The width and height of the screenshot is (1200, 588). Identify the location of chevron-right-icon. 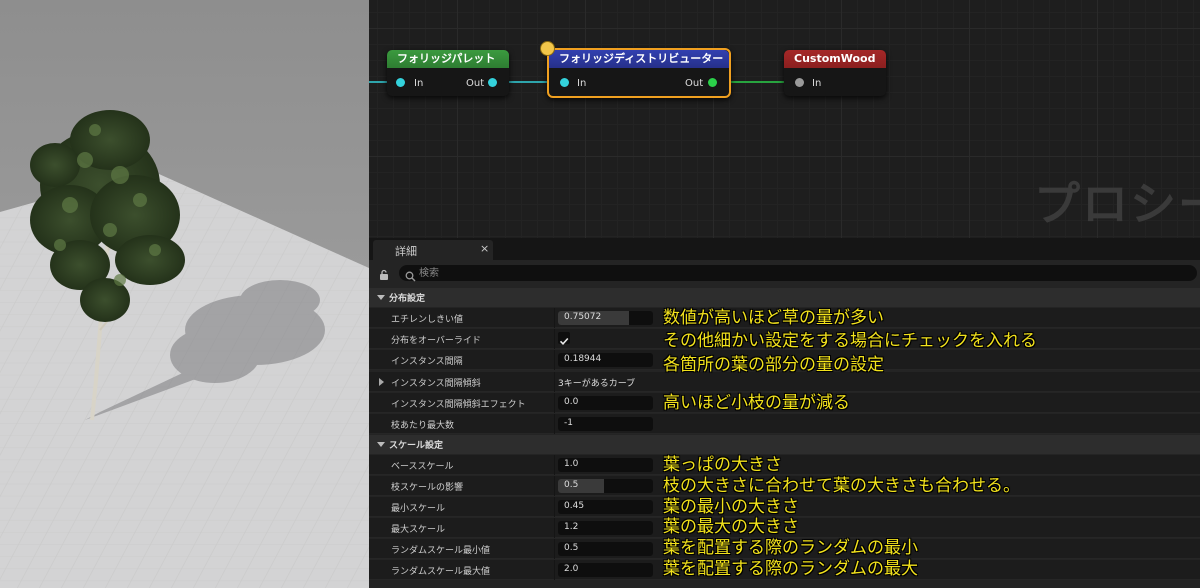
(381, 382).